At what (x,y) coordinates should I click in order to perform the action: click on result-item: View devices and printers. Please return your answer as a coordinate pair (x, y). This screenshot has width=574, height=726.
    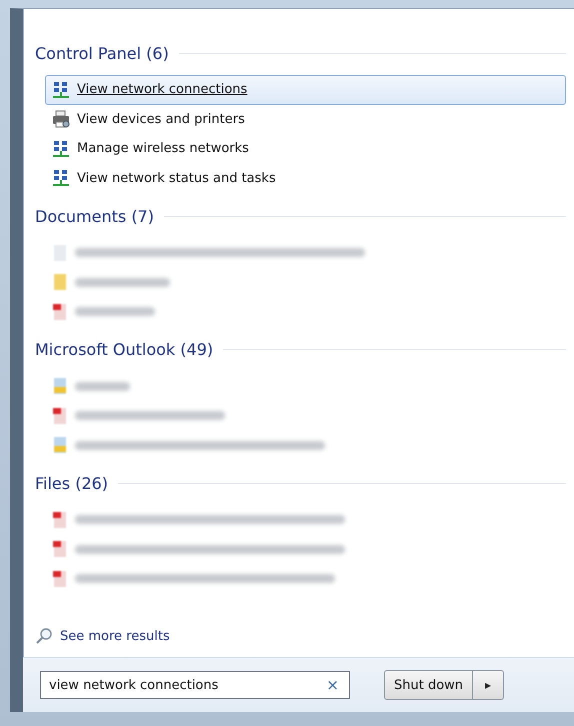
    Looking at the image, I should click on (305, 119).